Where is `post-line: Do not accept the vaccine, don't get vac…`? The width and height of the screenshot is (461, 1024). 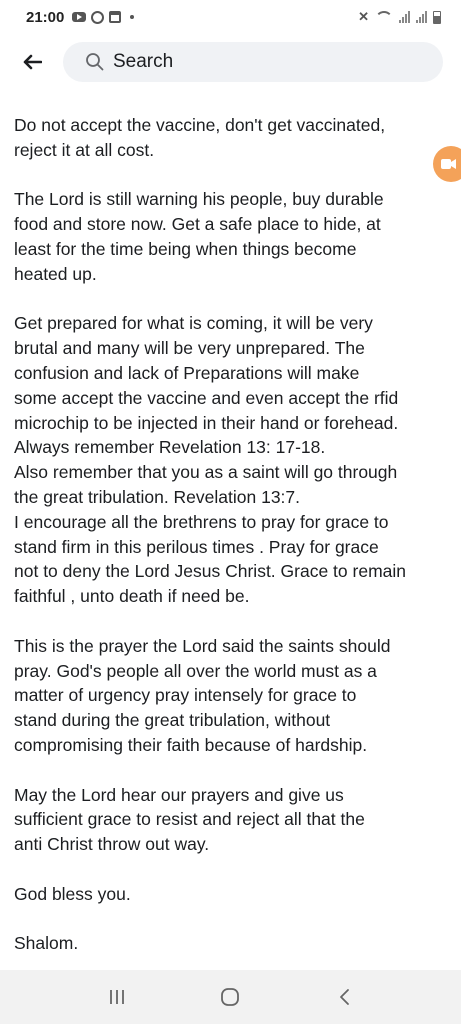 post-line: Do not accept the vaccine, don't get vac… is located at coordinates (200, 125).